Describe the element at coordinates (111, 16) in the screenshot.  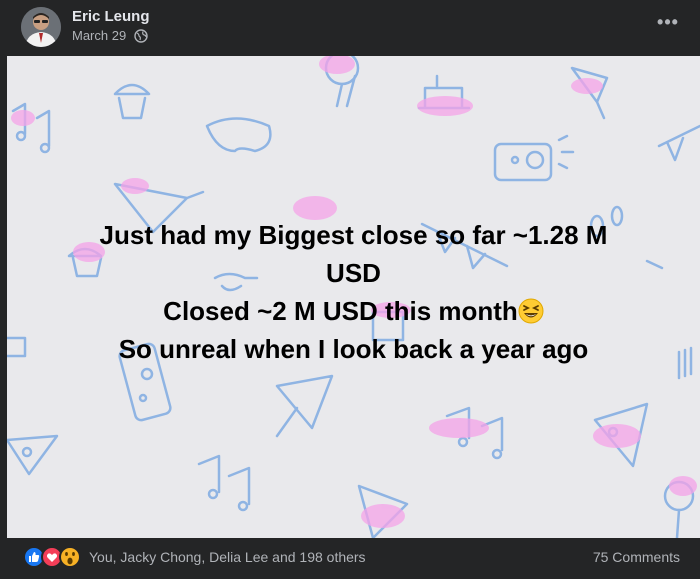
I see `author-name: Eric Leung` at that location.